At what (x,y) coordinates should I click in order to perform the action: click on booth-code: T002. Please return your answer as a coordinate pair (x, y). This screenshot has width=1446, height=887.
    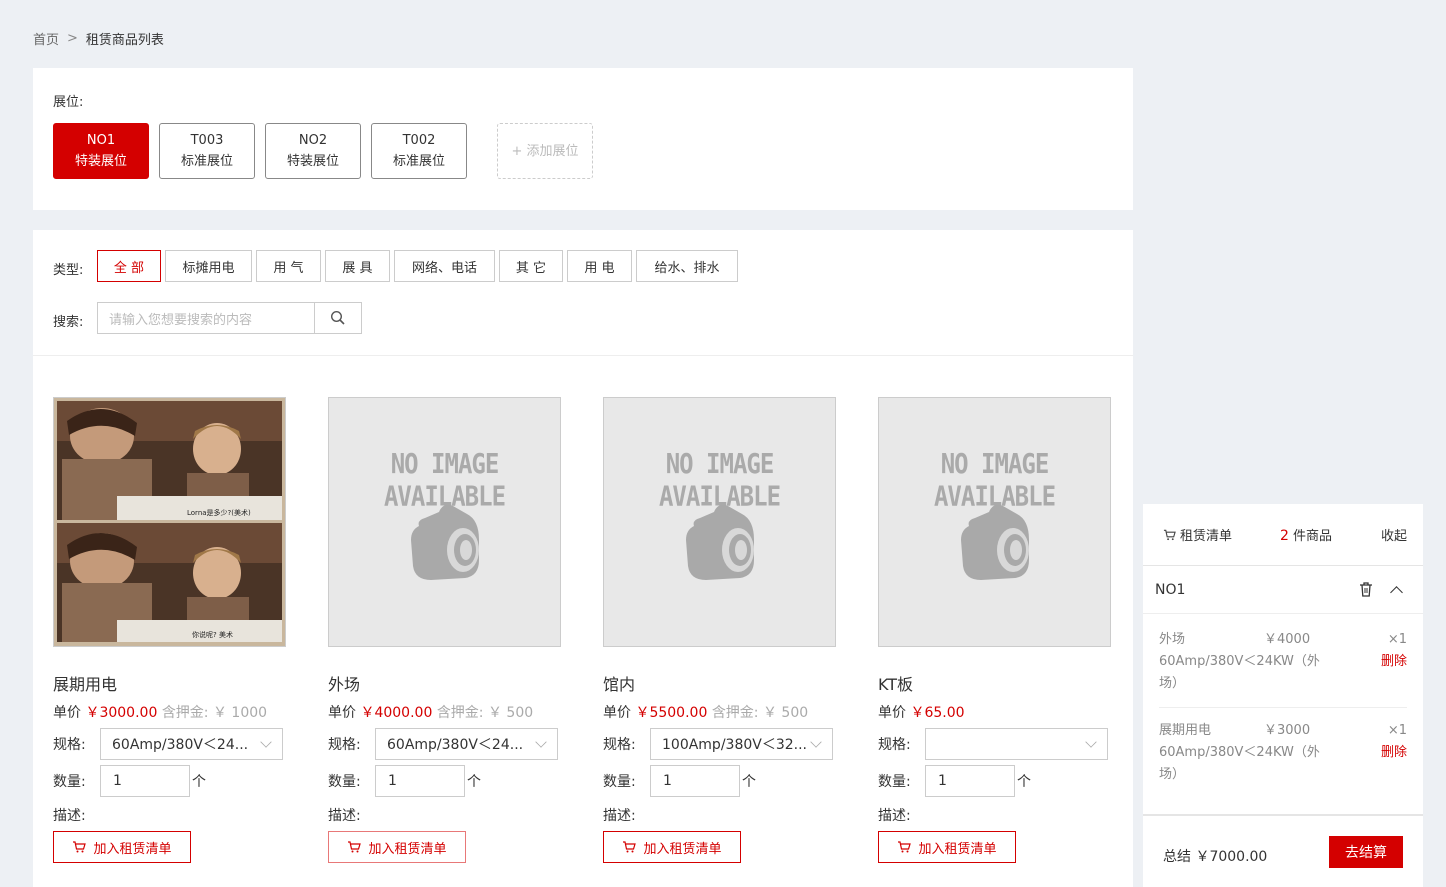
    Looking at the image, I should click on (419, 140).